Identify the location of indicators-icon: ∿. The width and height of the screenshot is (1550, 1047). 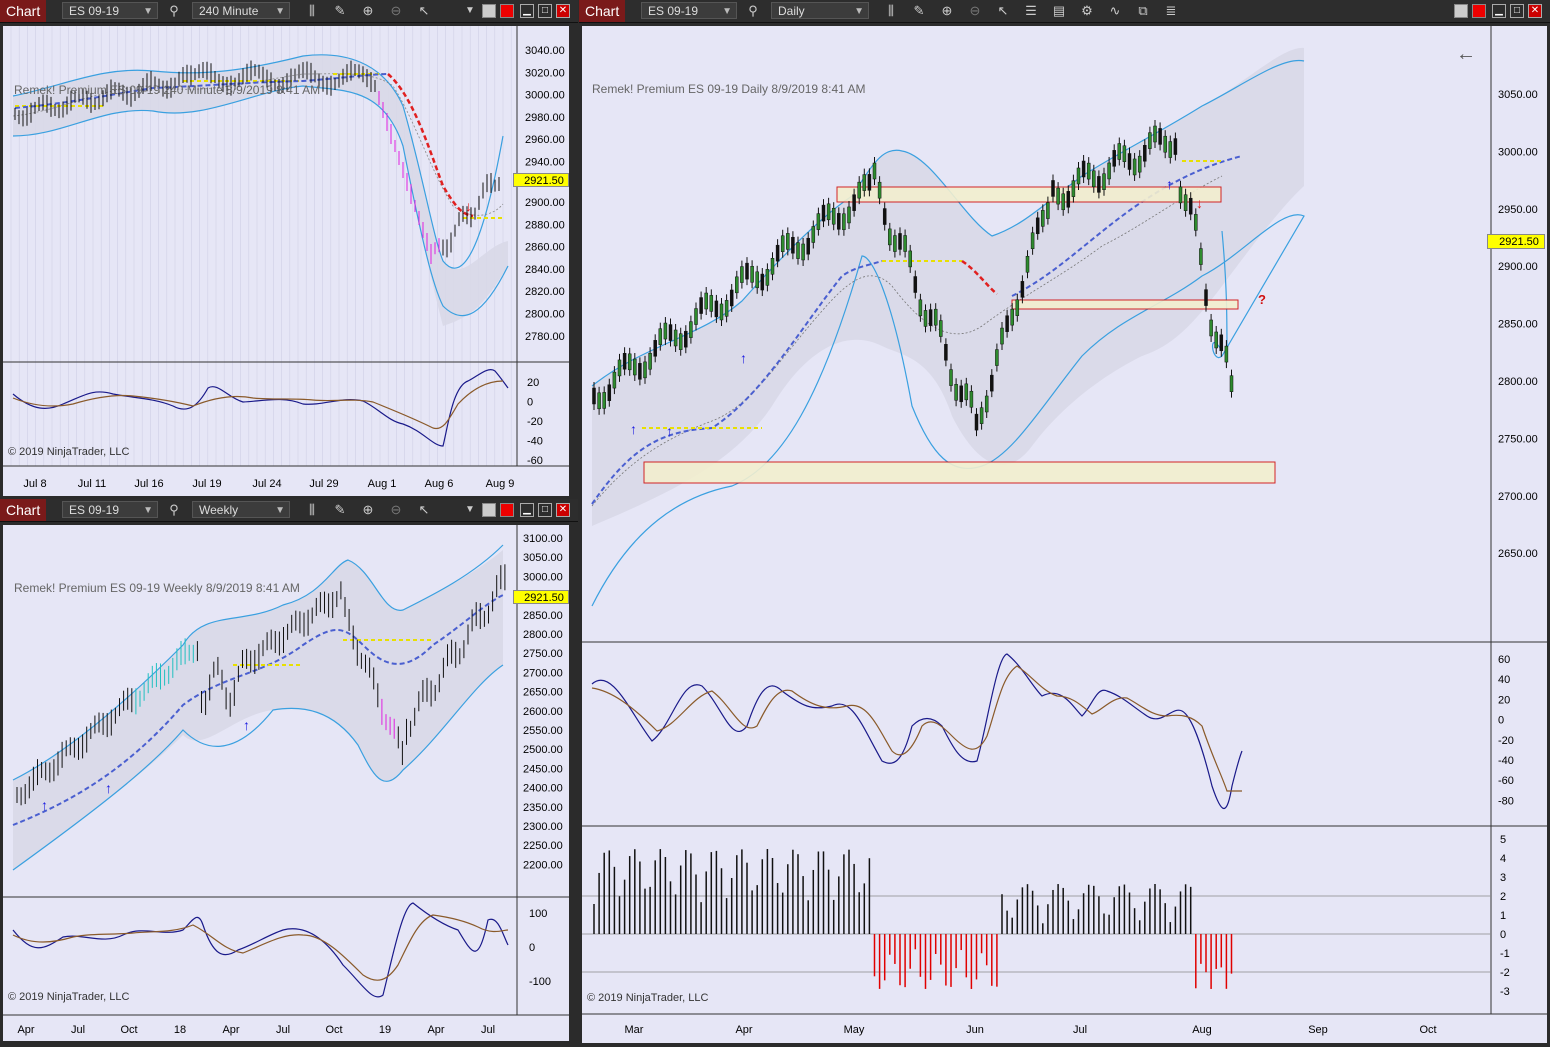
(1115, 11).